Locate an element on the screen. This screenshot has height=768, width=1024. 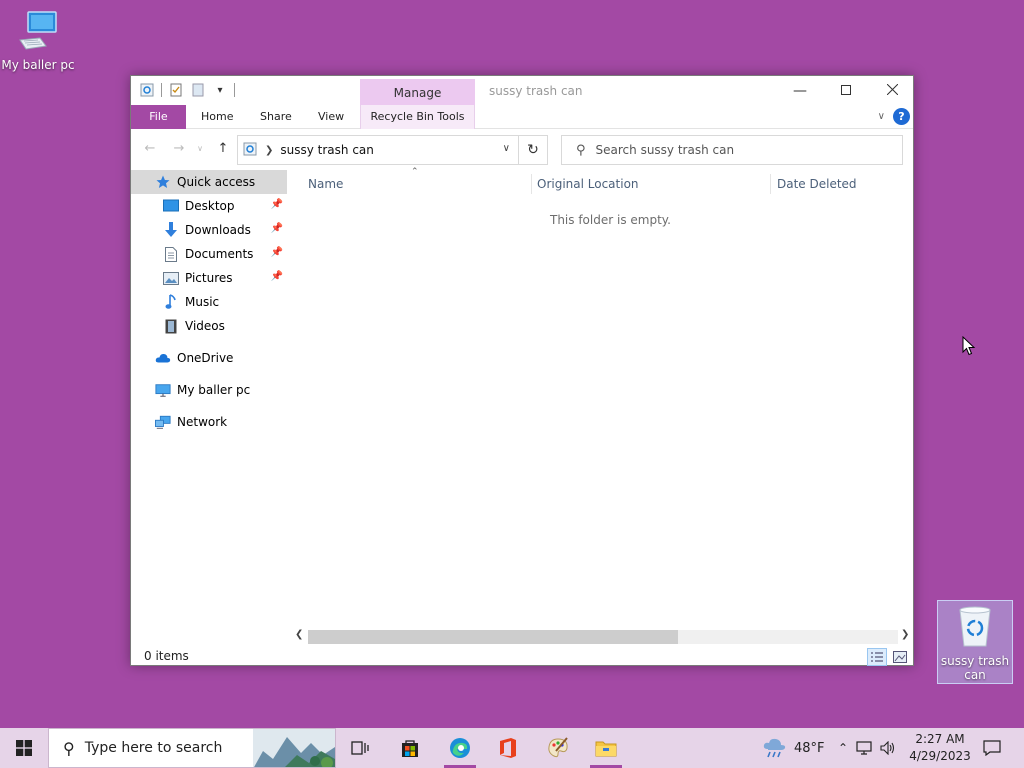
sidebar-item-documents: Documents 📌 is located at coordinates (209, 254).